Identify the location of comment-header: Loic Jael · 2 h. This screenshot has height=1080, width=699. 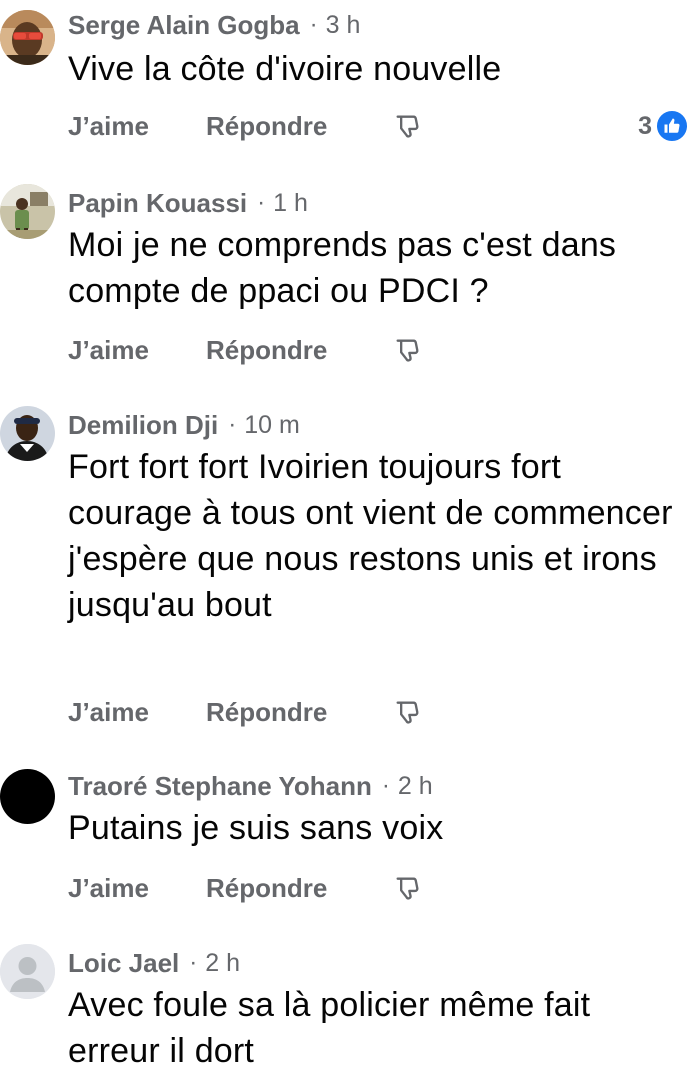
(154, 963).